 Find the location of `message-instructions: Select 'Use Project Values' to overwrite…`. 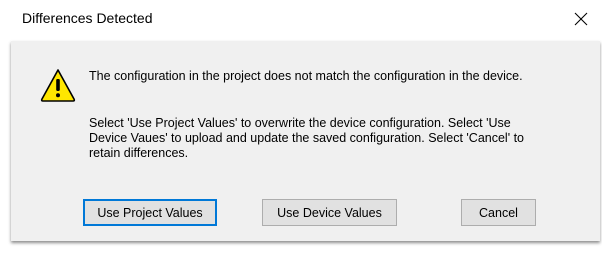

message-instructions: Select 'Use Project Values' to overwrite… is located at coordinates (306, 138).